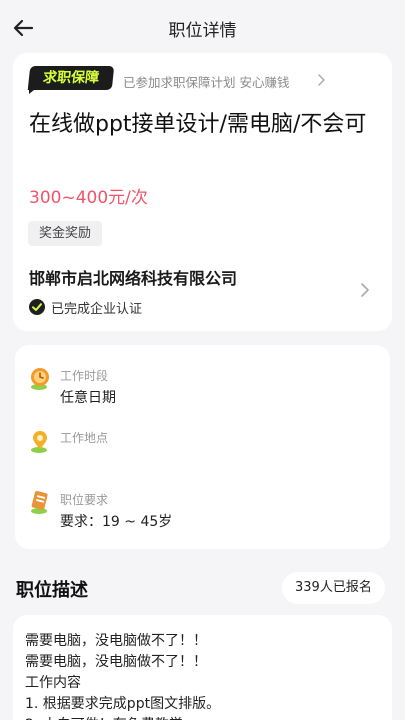  I want to click on check-circle-icon, so click(37, 307).